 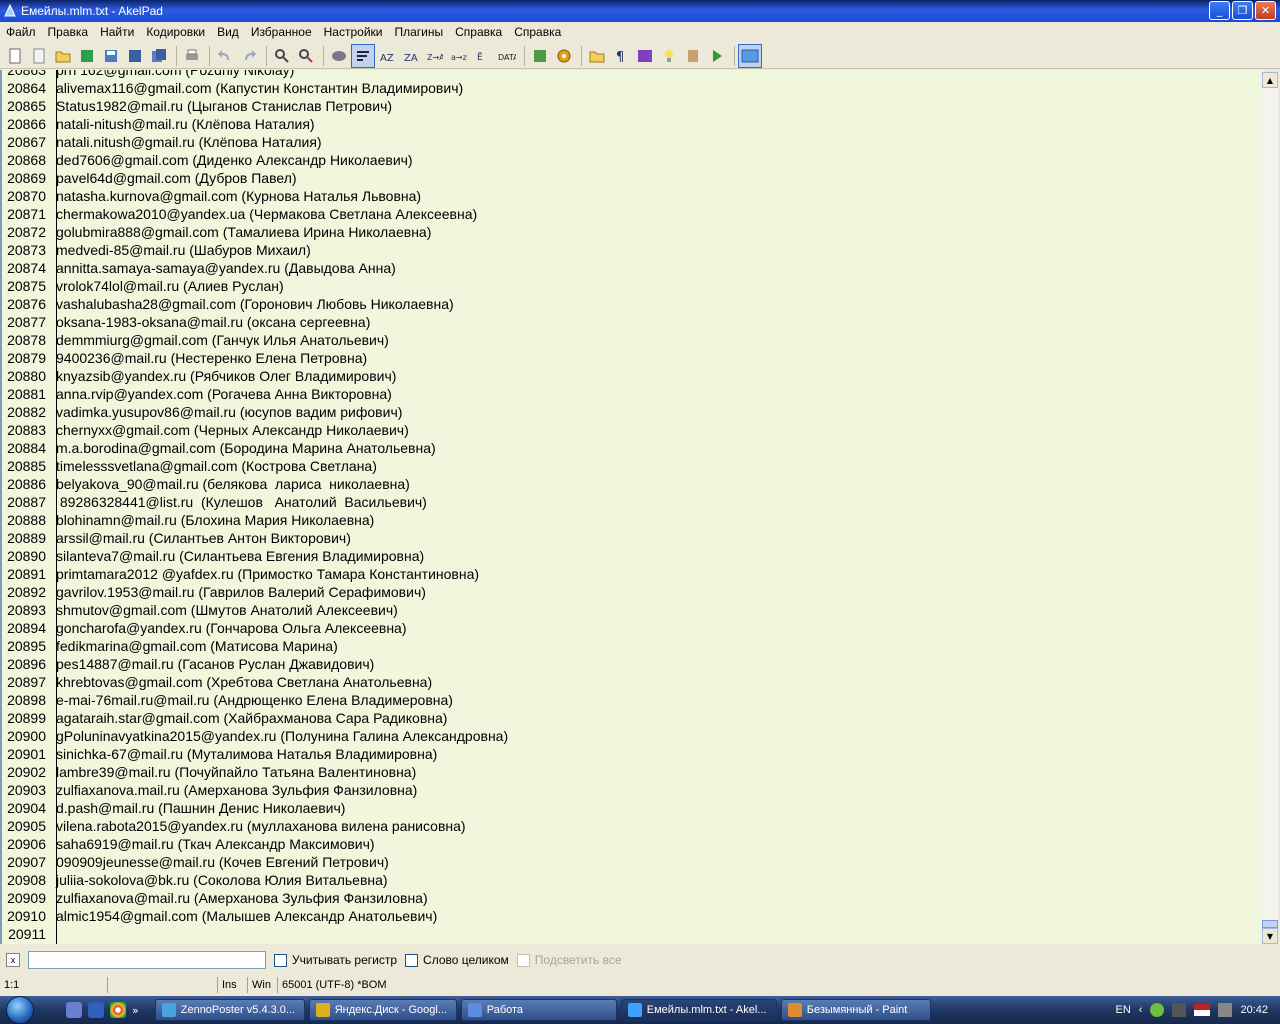 I want to click on line-text: vrolok74lol@mail.ru (Алиев Руслан), so click(x=168, y=286).